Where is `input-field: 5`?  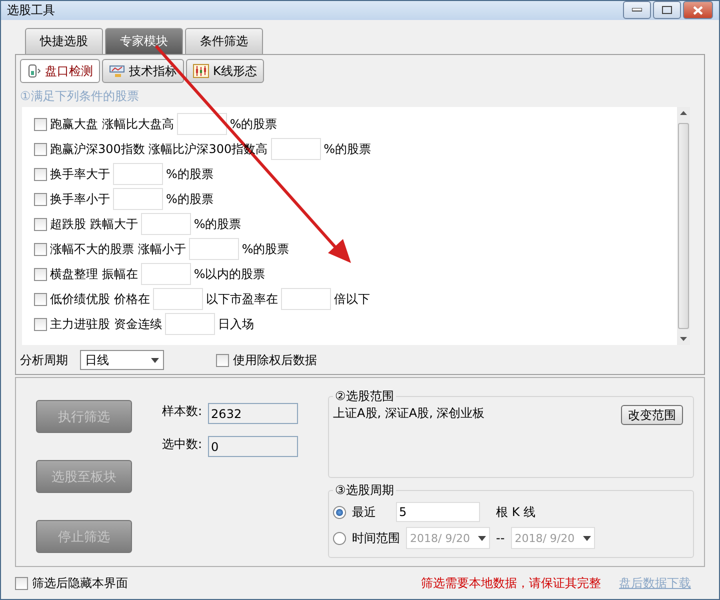
input-field: 5 is located at coordinates (438, 512).